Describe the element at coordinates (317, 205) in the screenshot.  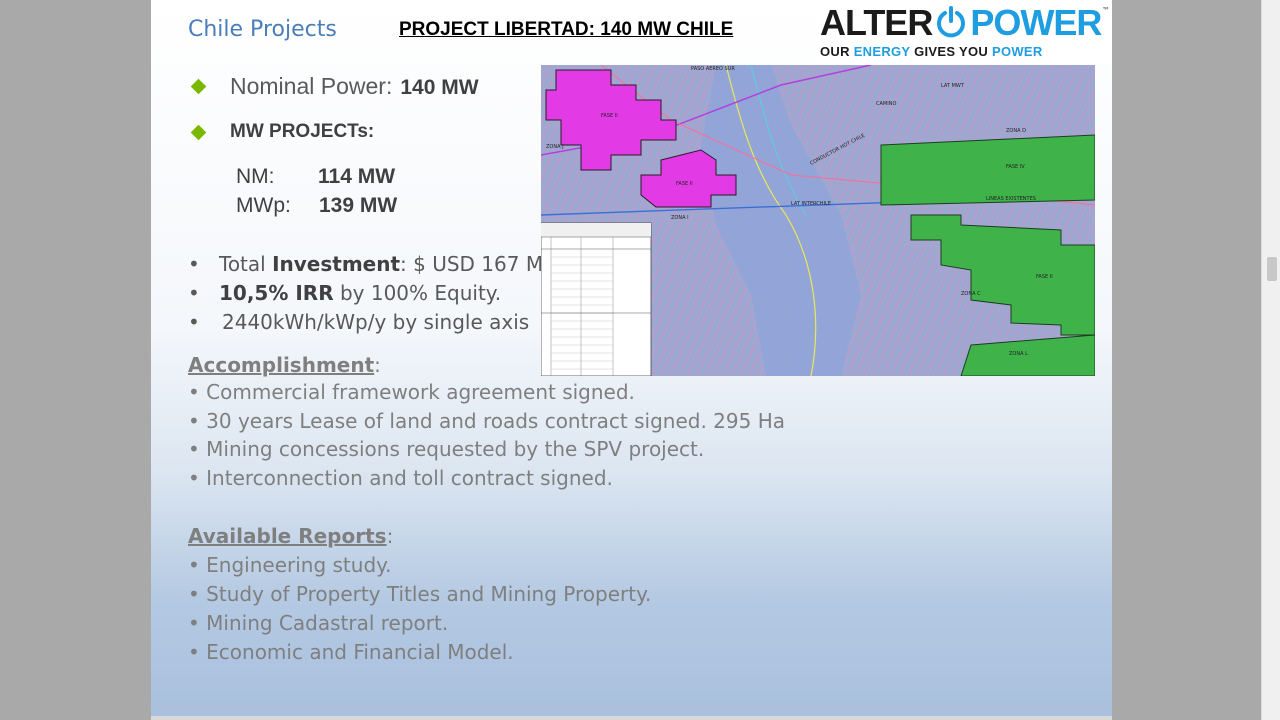
I see `mwp-row: MWp: 139 MW` at that location.